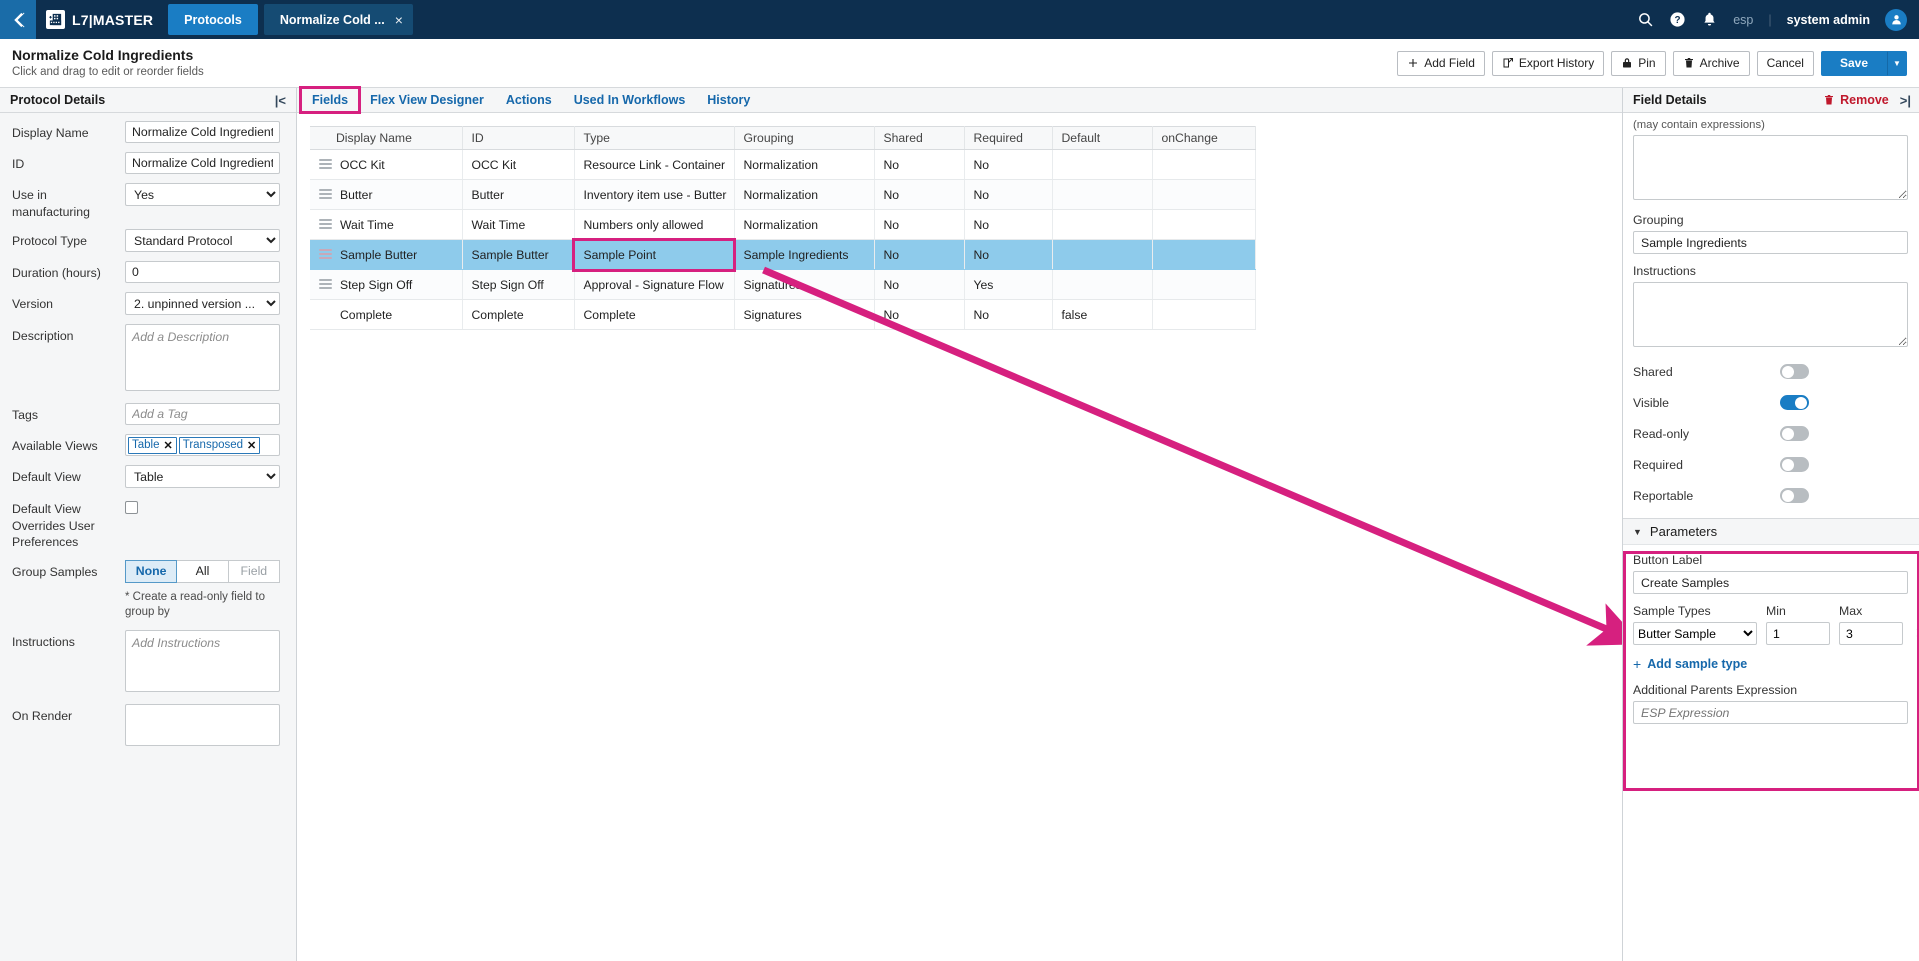  I want to click on expression-textarea, so click(1770, 167).